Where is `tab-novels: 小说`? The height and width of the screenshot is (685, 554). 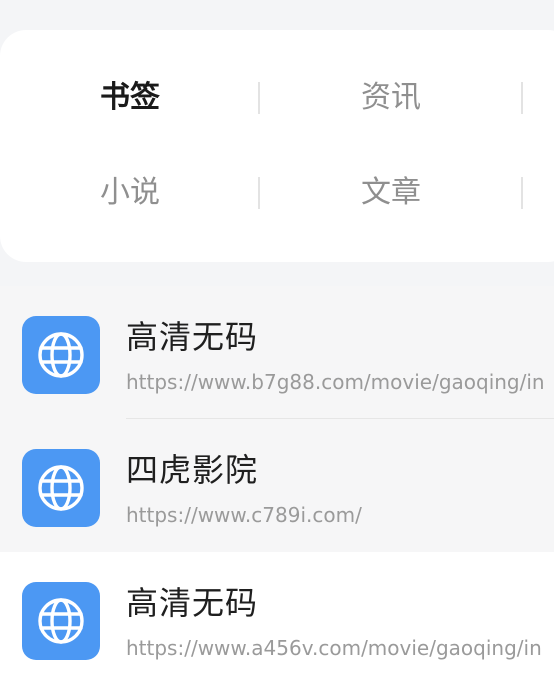
tab-novels: 小说 is located at coordinates (130, 193).